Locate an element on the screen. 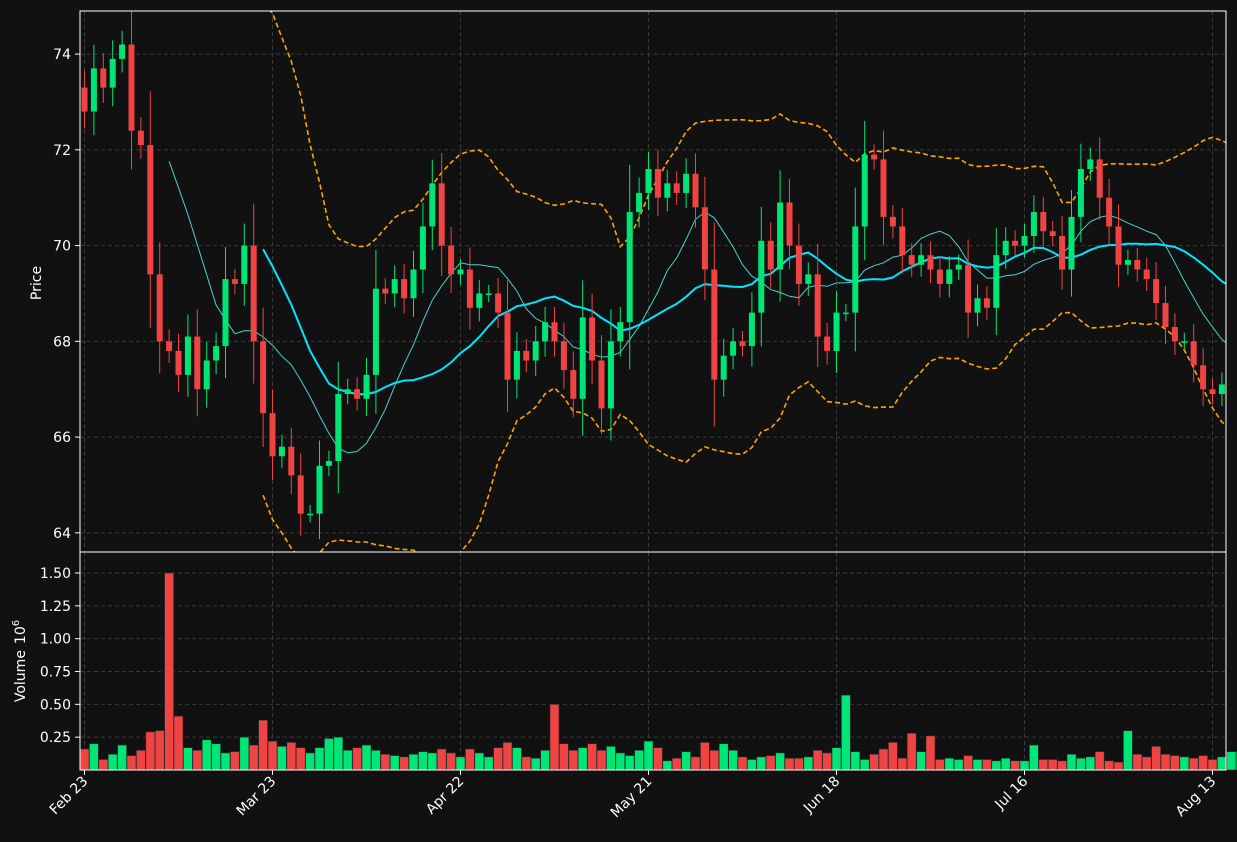 The image size is (1237, 842). volume-tick-label: 0.25 is located at coordinates (55, 738).